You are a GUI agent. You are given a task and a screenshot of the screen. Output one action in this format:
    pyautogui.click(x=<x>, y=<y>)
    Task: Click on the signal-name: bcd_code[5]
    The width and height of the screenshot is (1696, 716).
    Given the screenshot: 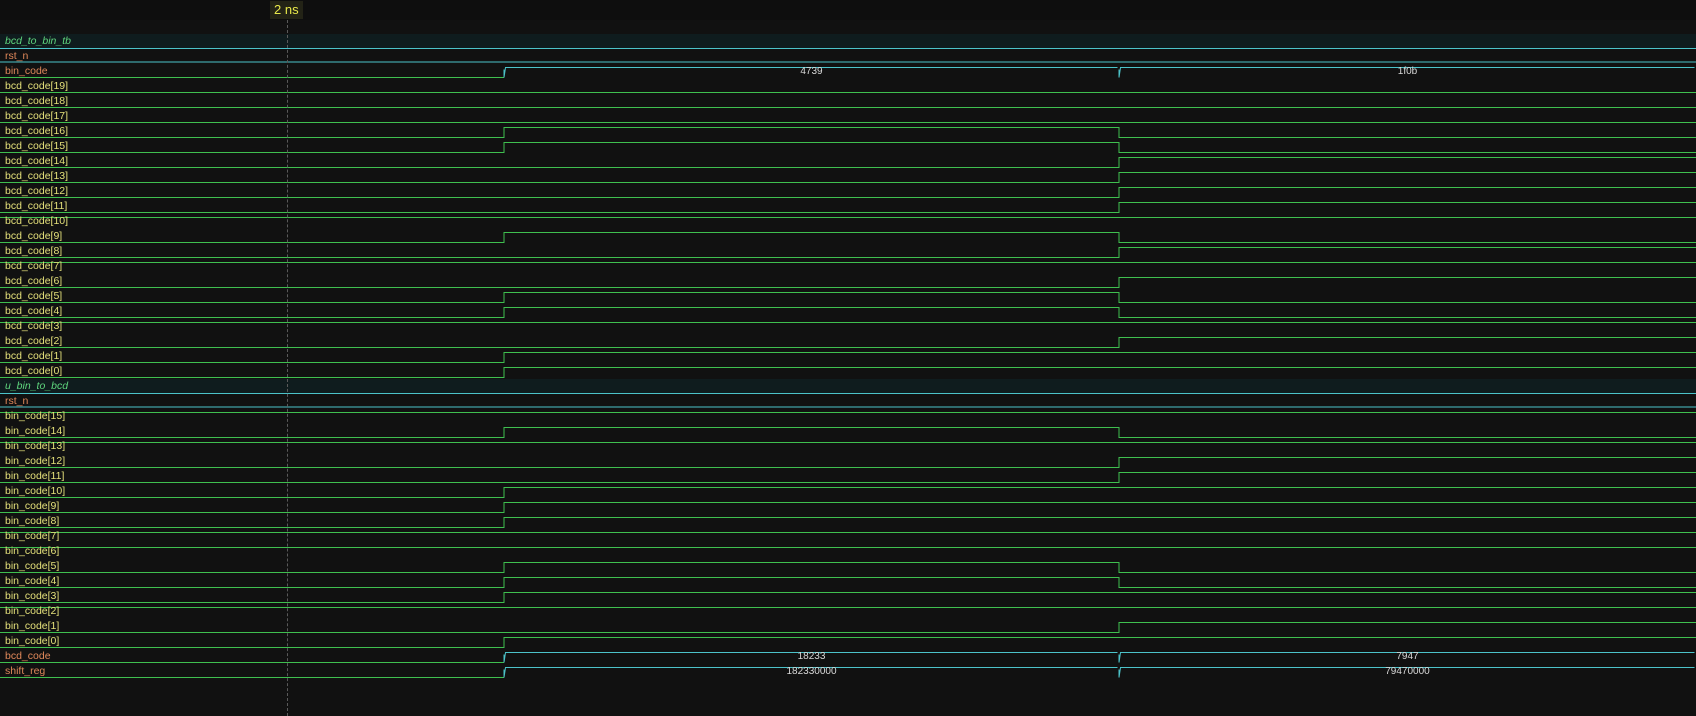 What is the action you would take?
    pyautogui.click(x=33, y=296)
    